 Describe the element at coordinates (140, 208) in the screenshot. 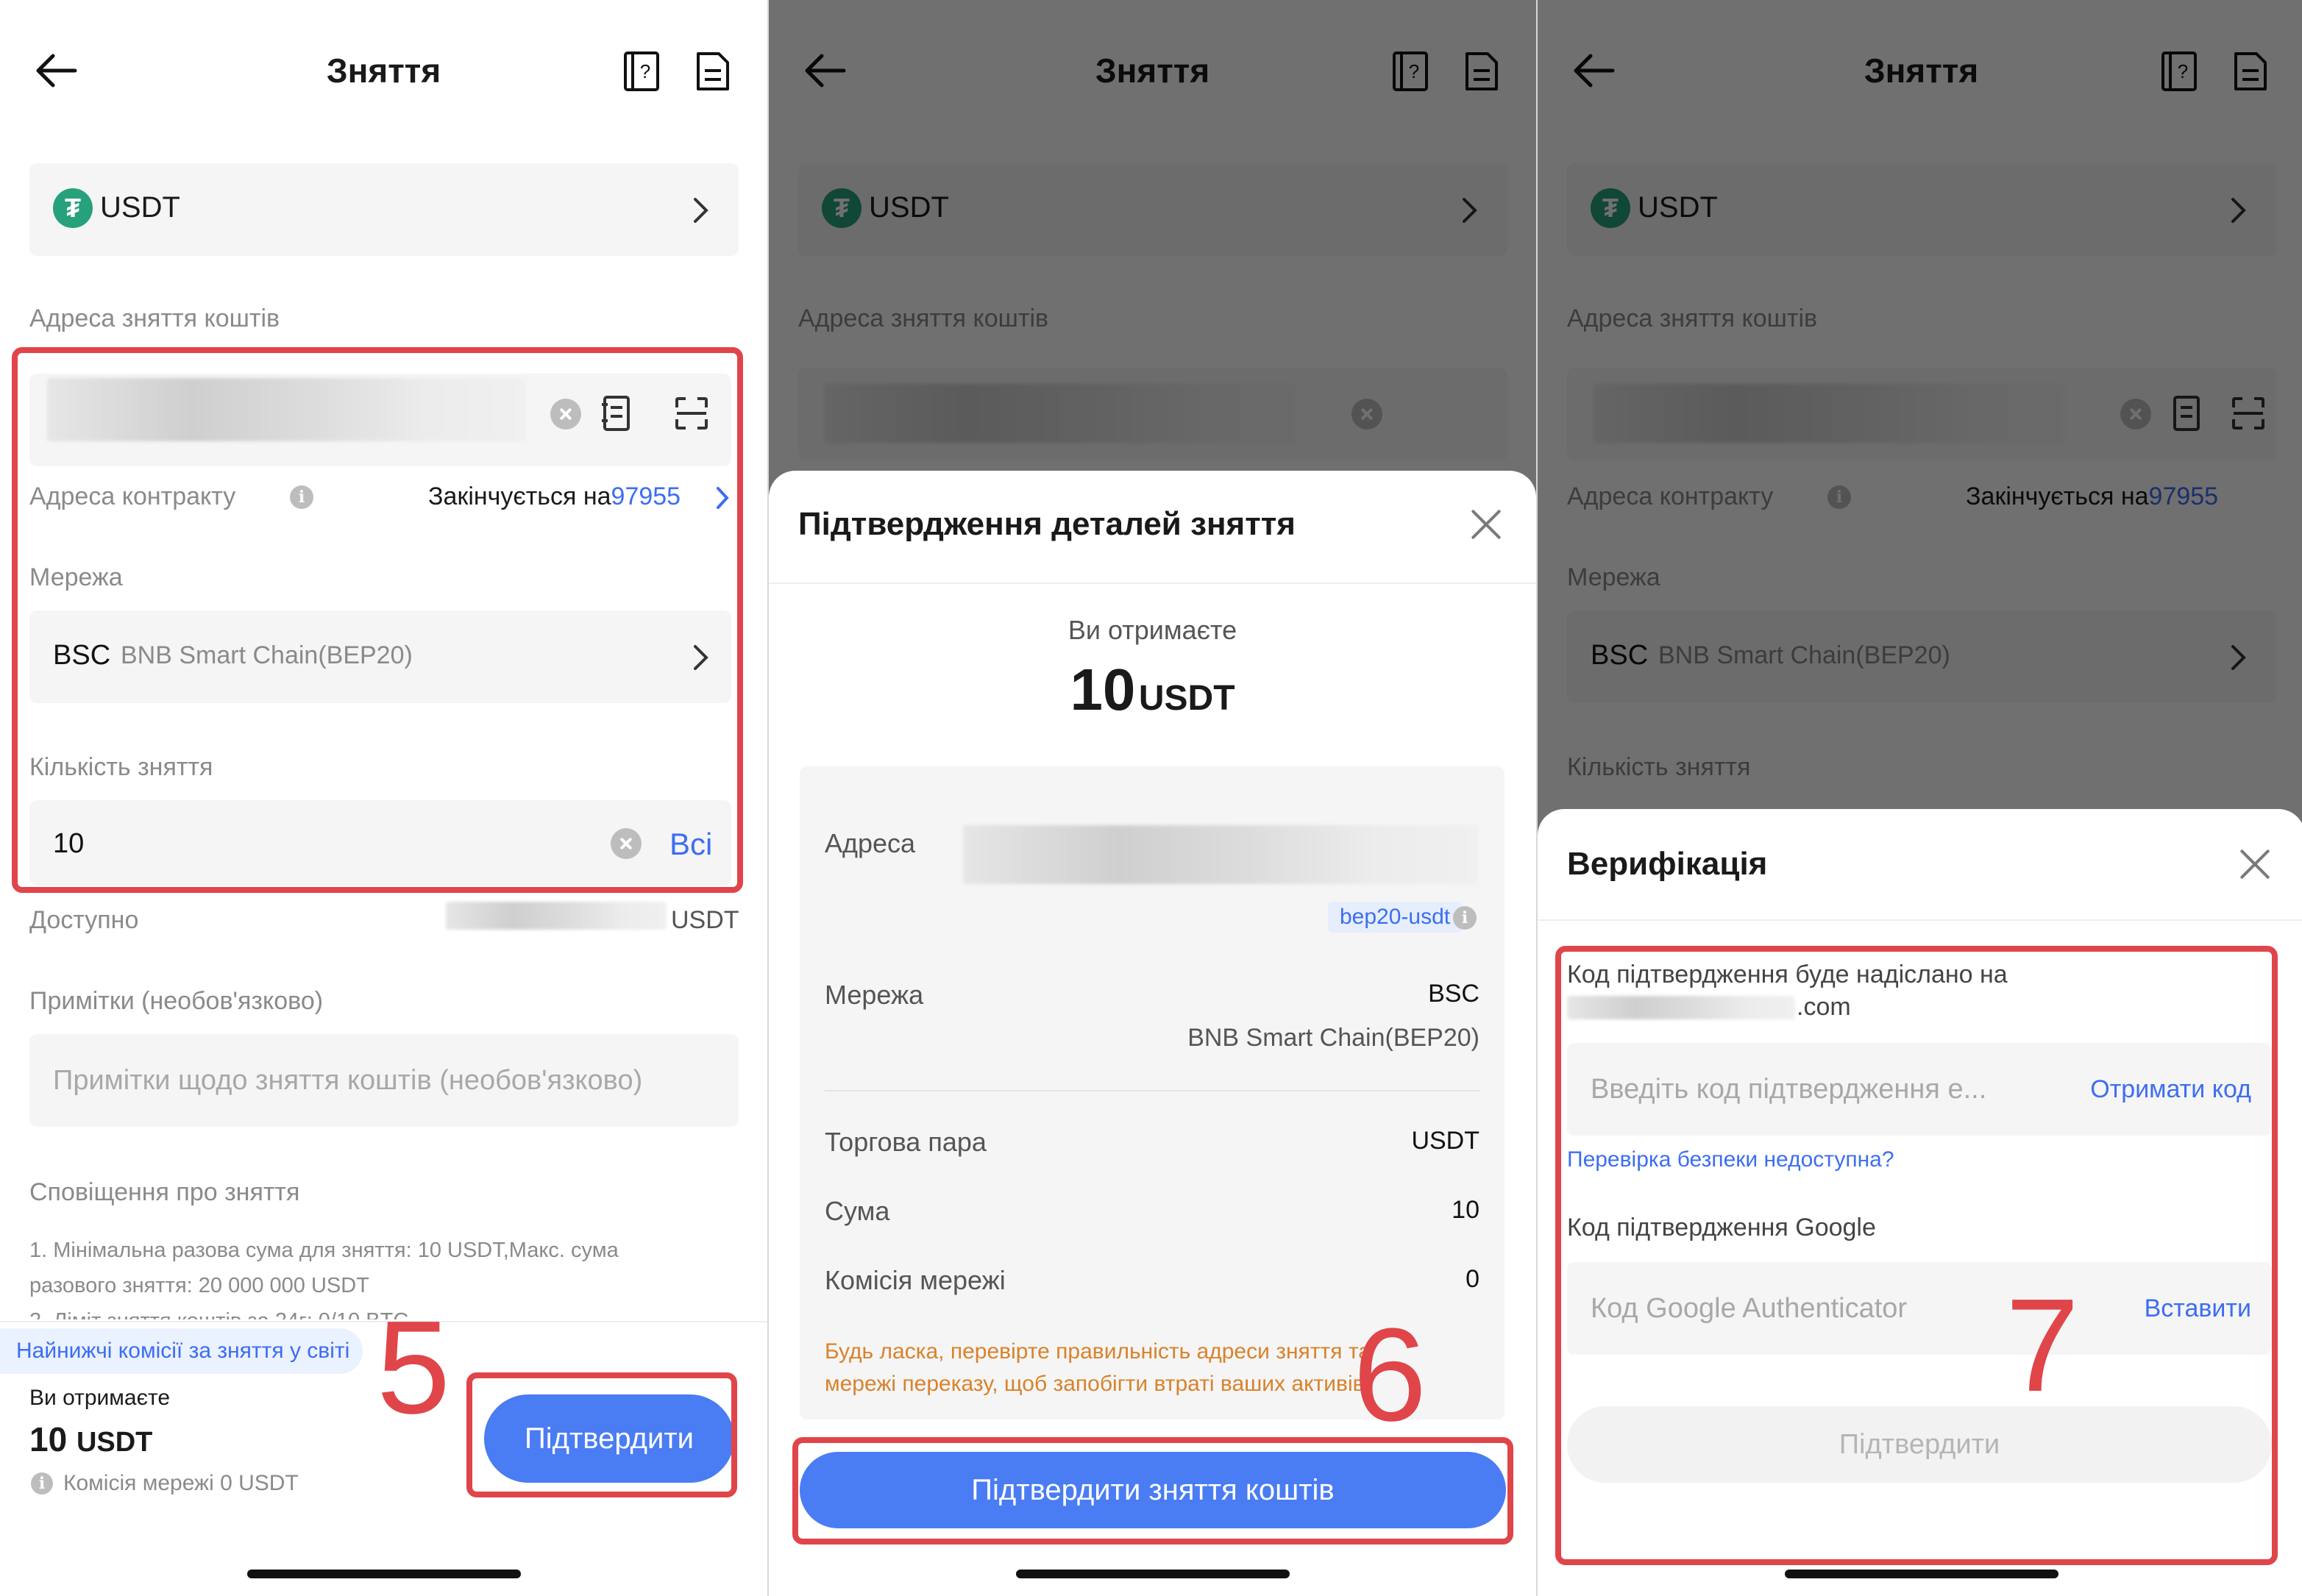

I see `coin-name: USDT` at that location.